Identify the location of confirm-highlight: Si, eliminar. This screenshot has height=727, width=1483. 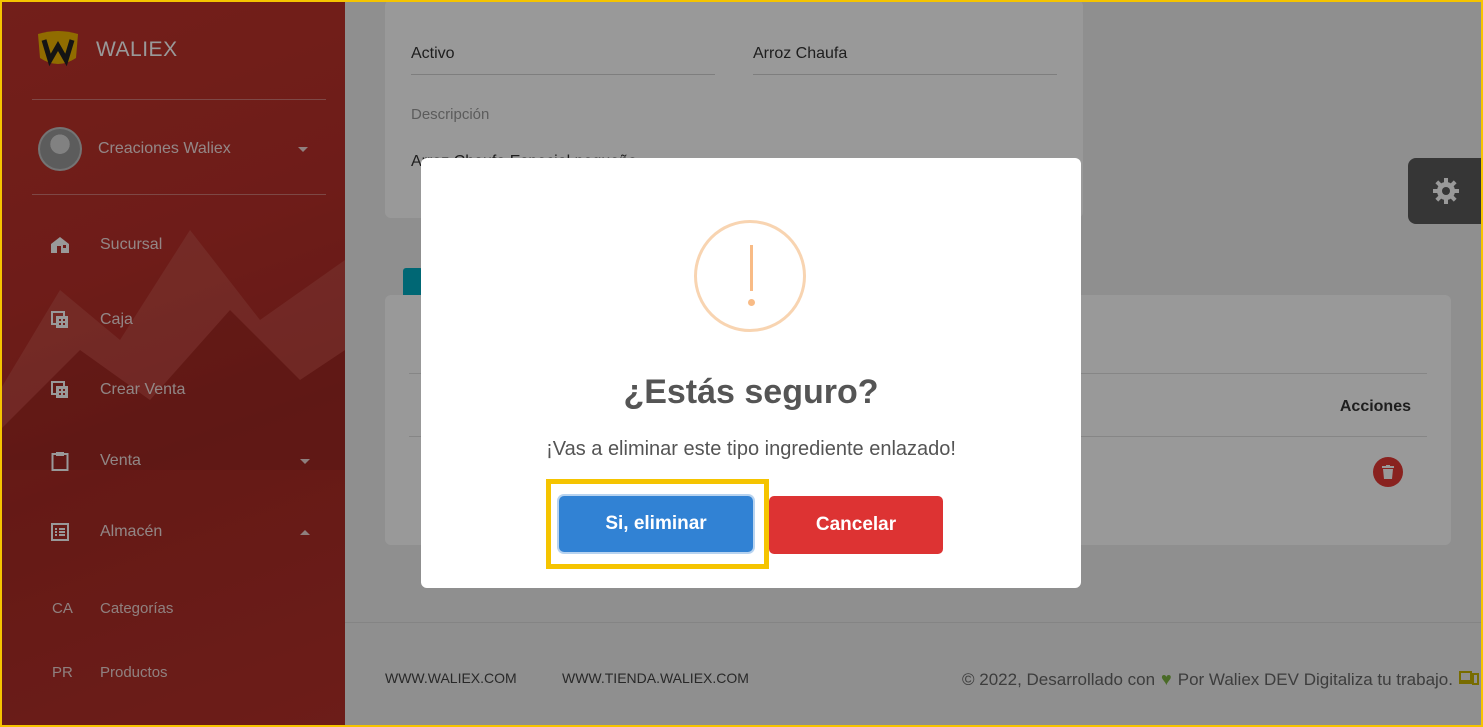
(657, 524).